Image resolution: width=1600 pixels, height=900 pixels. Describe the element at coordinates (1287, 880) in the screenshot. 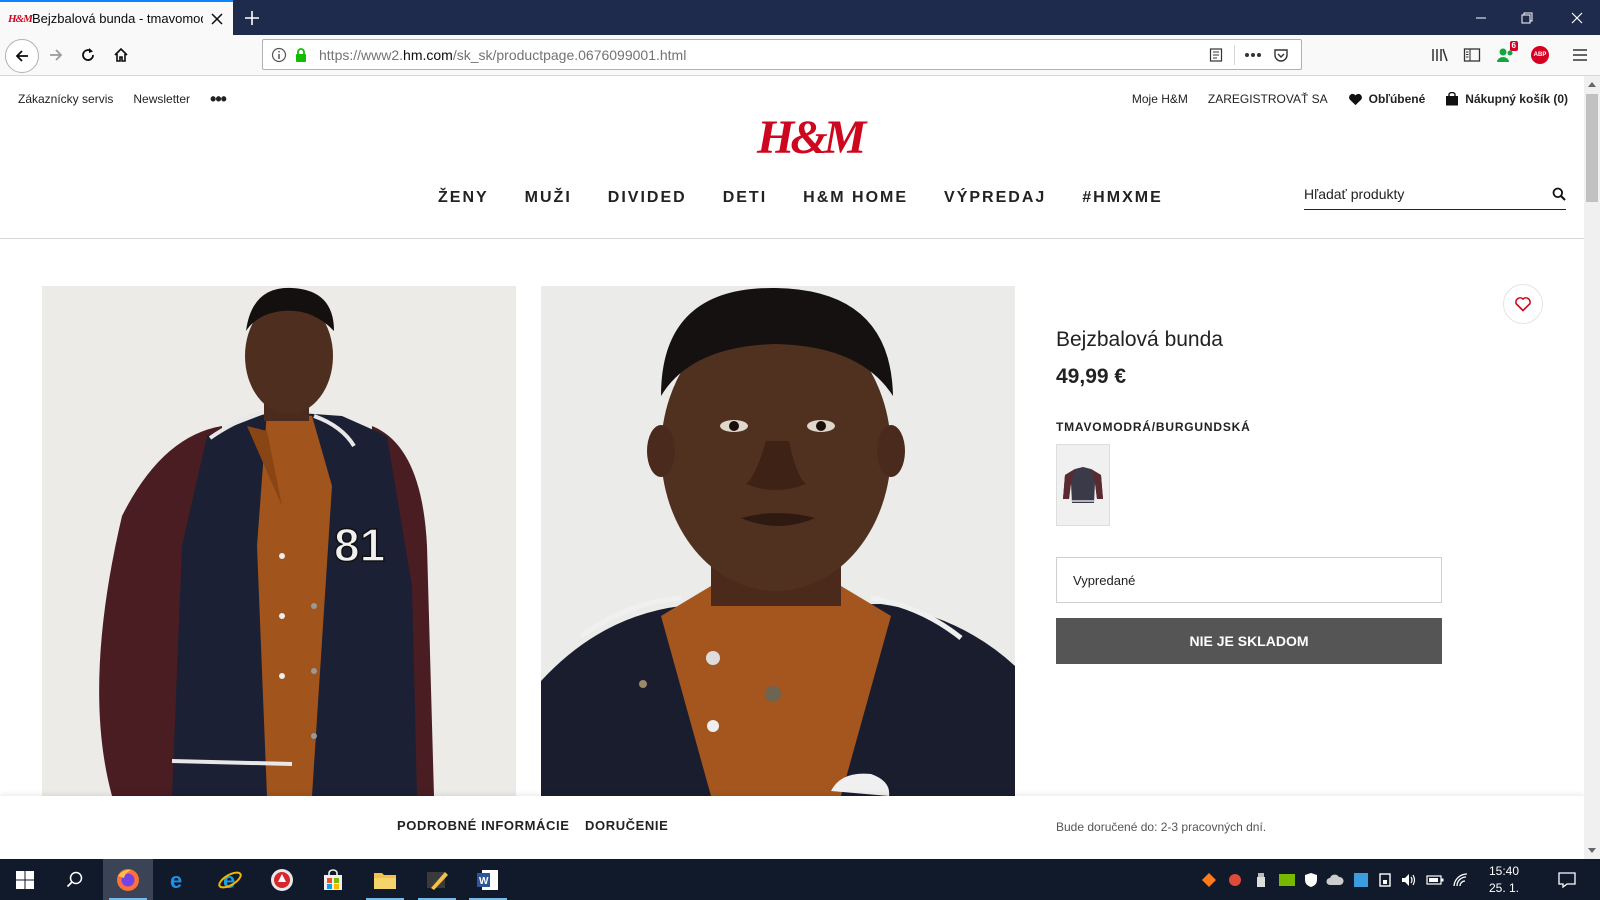

I see `nvidia-tray-icon` at that location.